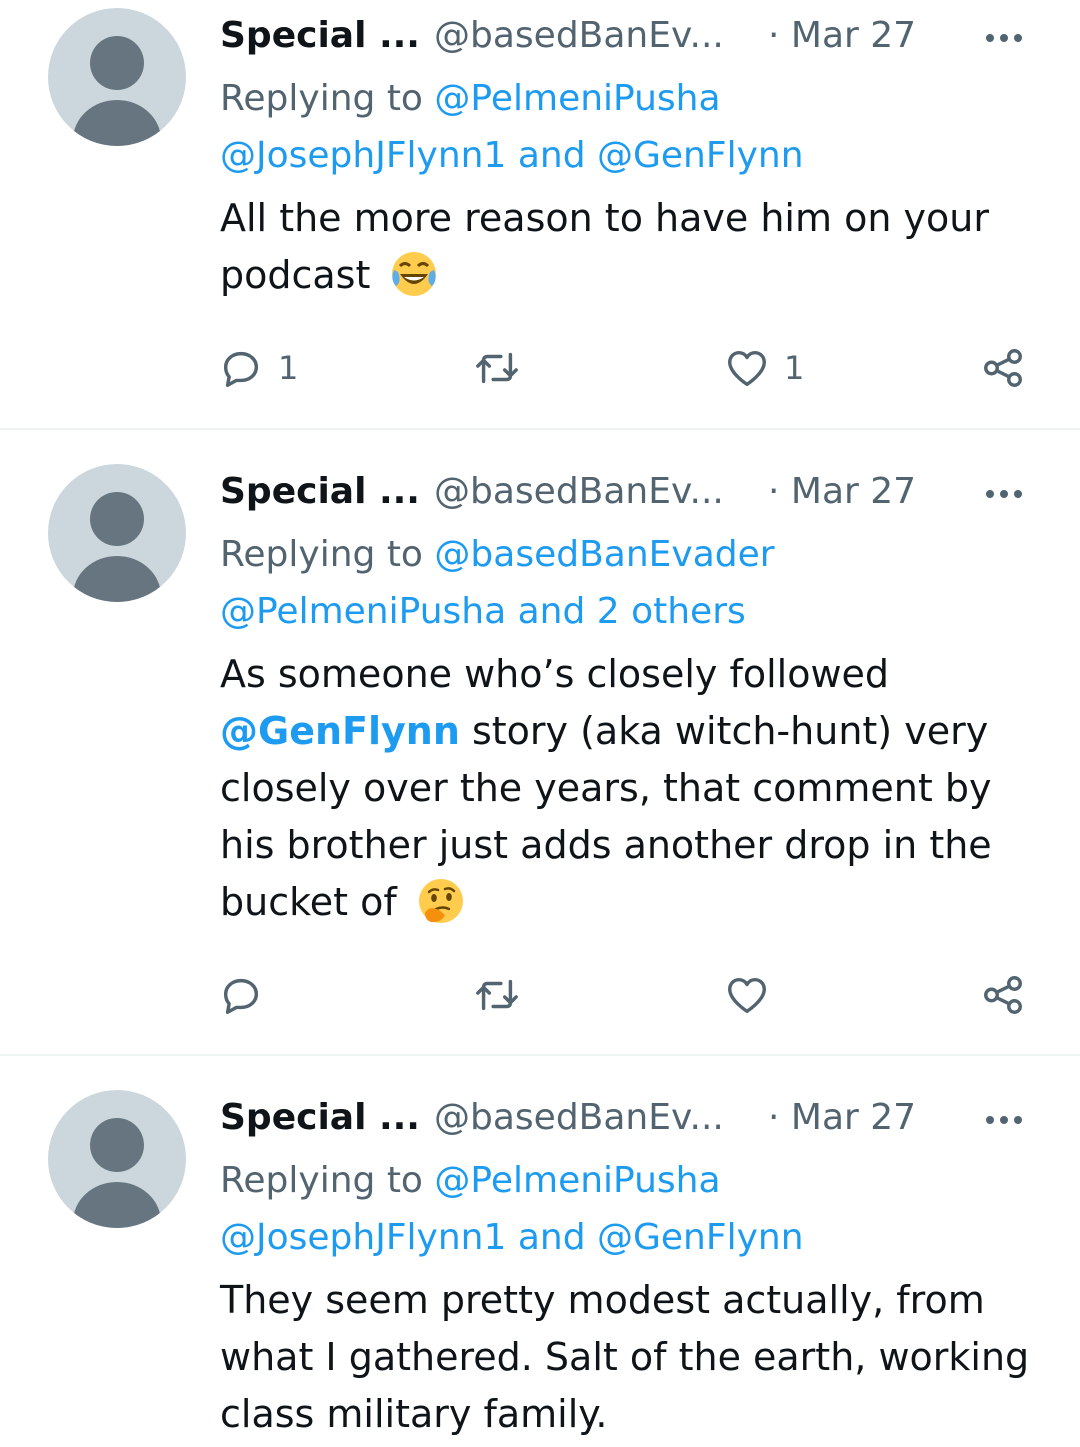 Image resolution: width=1080 pixels, height=1447 pixels. Describe the element at coordinates (340, 731) in the screenshot. I see `mention-link: @GenFlynn` at that location.